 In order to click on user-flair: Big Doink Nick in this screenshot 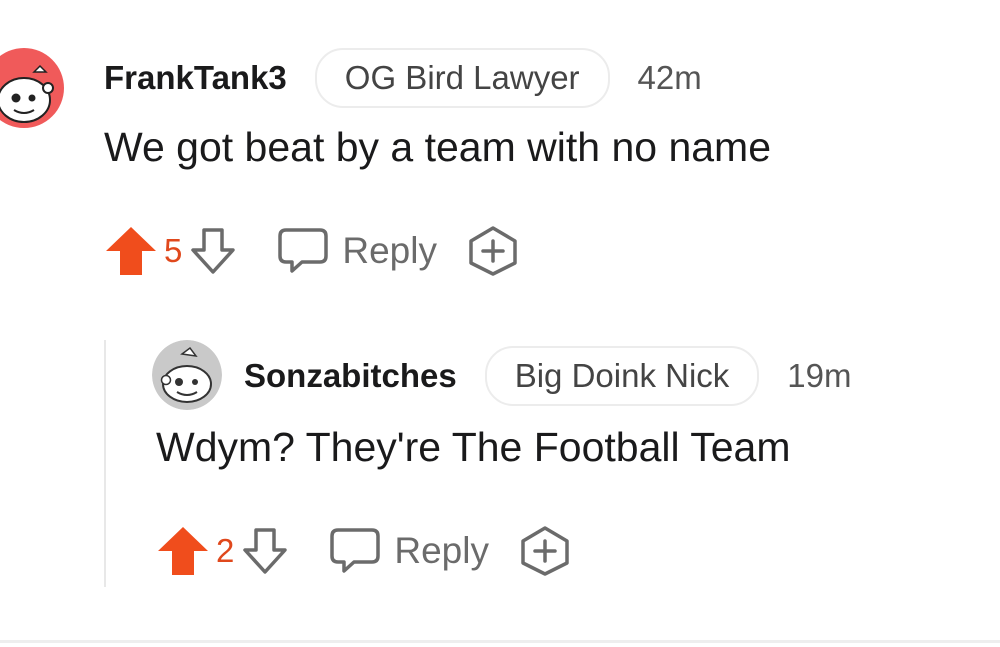, I will do `click(622, 376)`.